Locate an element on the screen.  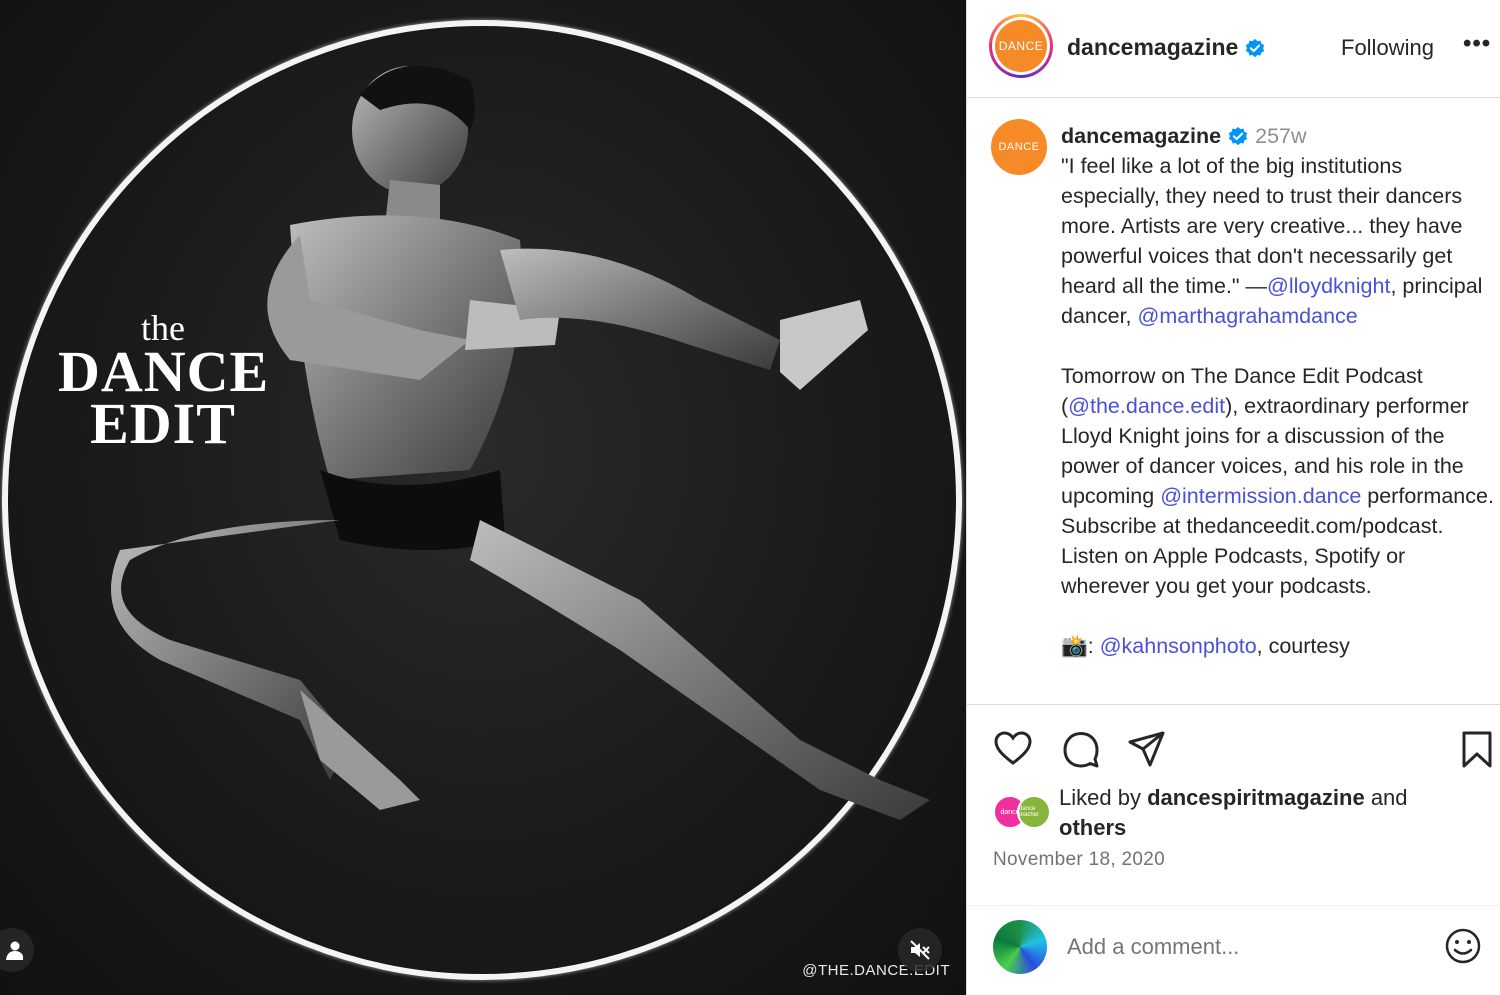
dance-logo-avatar-small: DANCE is located at coordinates (1019, 147).